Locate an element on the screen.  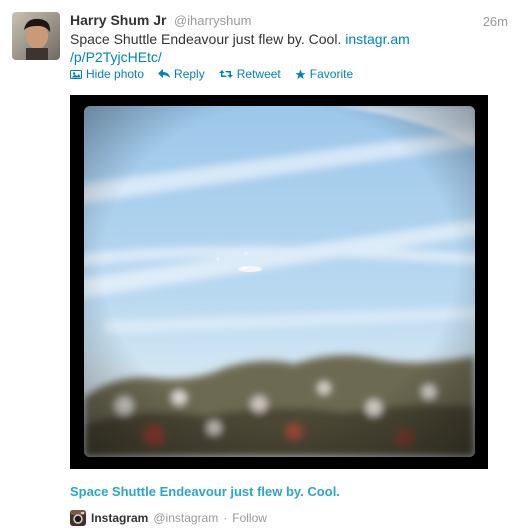
favorite-action: Favorite is located at coordinates (324, 74).